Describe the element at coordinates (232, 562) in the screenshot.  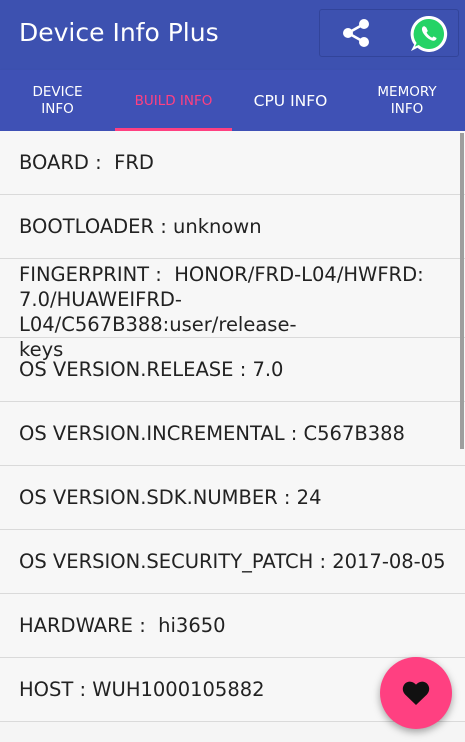
I see `list-item-security-patch: OS VERSION.SECURITY_PATCH : 2017-08-05` at that location.